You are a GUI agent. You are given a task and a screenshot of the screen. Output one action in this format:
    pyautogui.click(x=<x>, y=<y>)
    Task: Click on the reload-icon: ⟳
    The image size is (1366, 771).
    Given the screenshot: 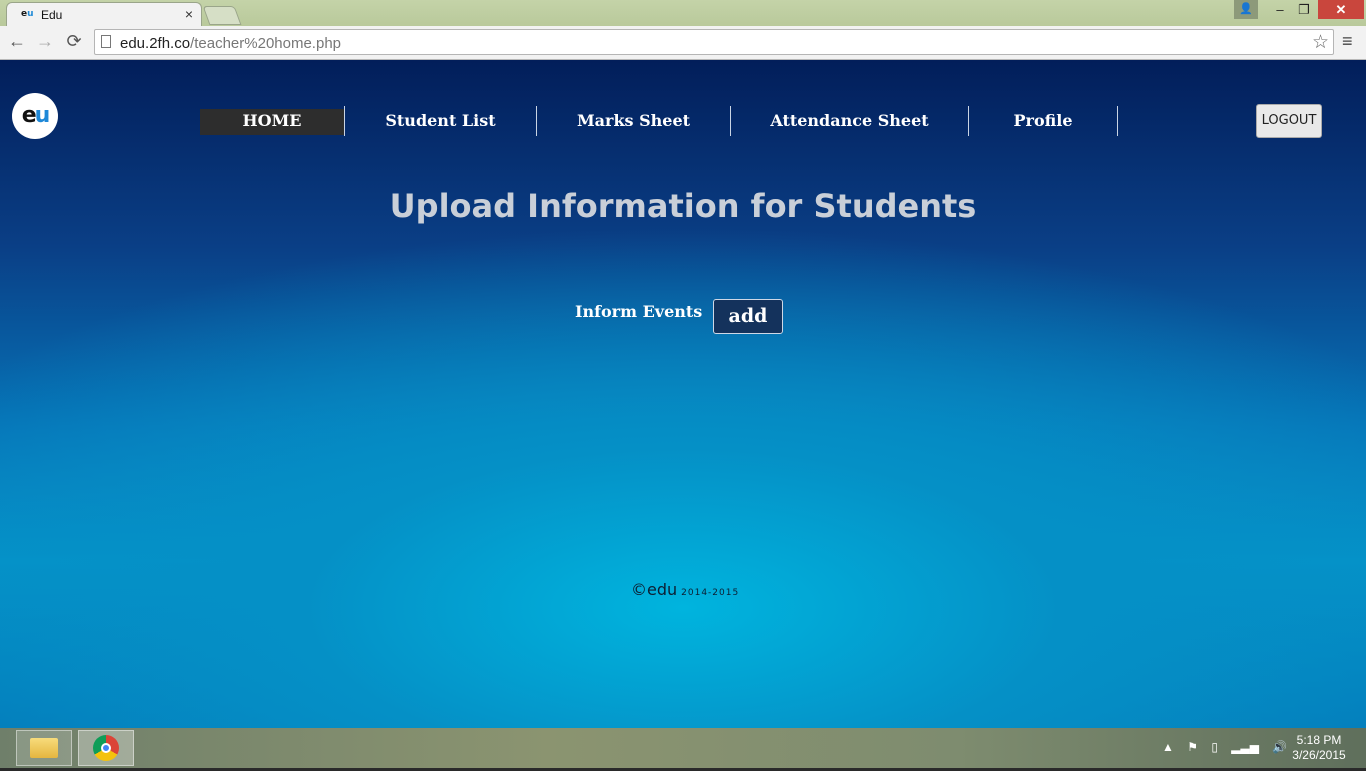 What is the action you would take?
    pyautogui.click(x=74, y=41)
    